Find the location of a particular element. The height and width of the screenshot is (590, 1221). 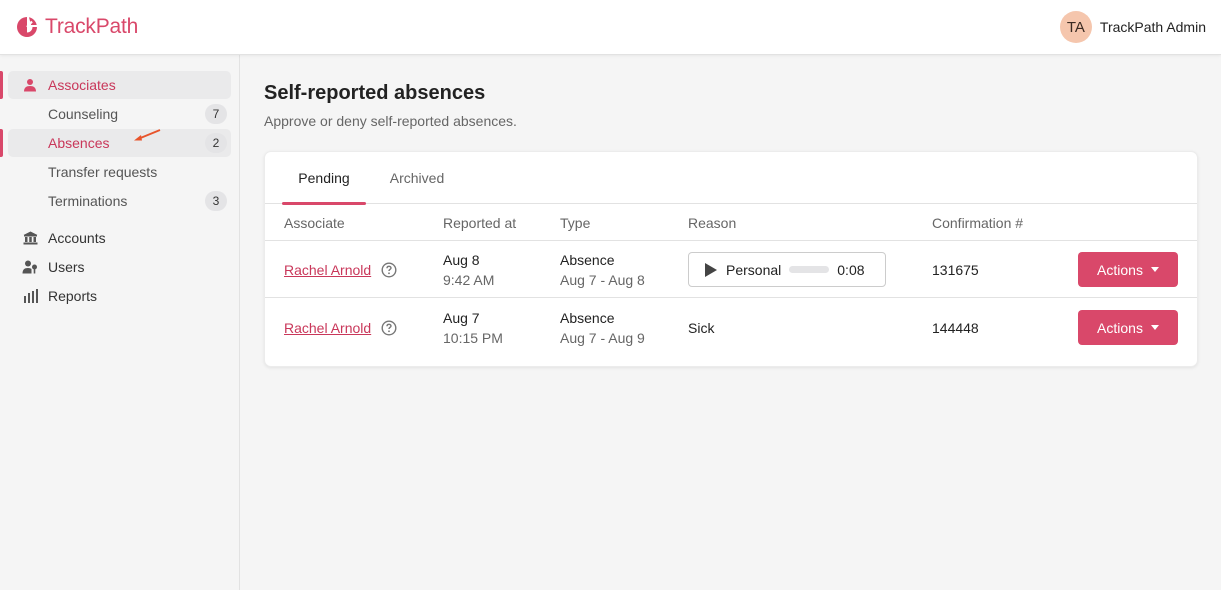

sidebar-item-label: Absences is located at coordinates (79, 143).